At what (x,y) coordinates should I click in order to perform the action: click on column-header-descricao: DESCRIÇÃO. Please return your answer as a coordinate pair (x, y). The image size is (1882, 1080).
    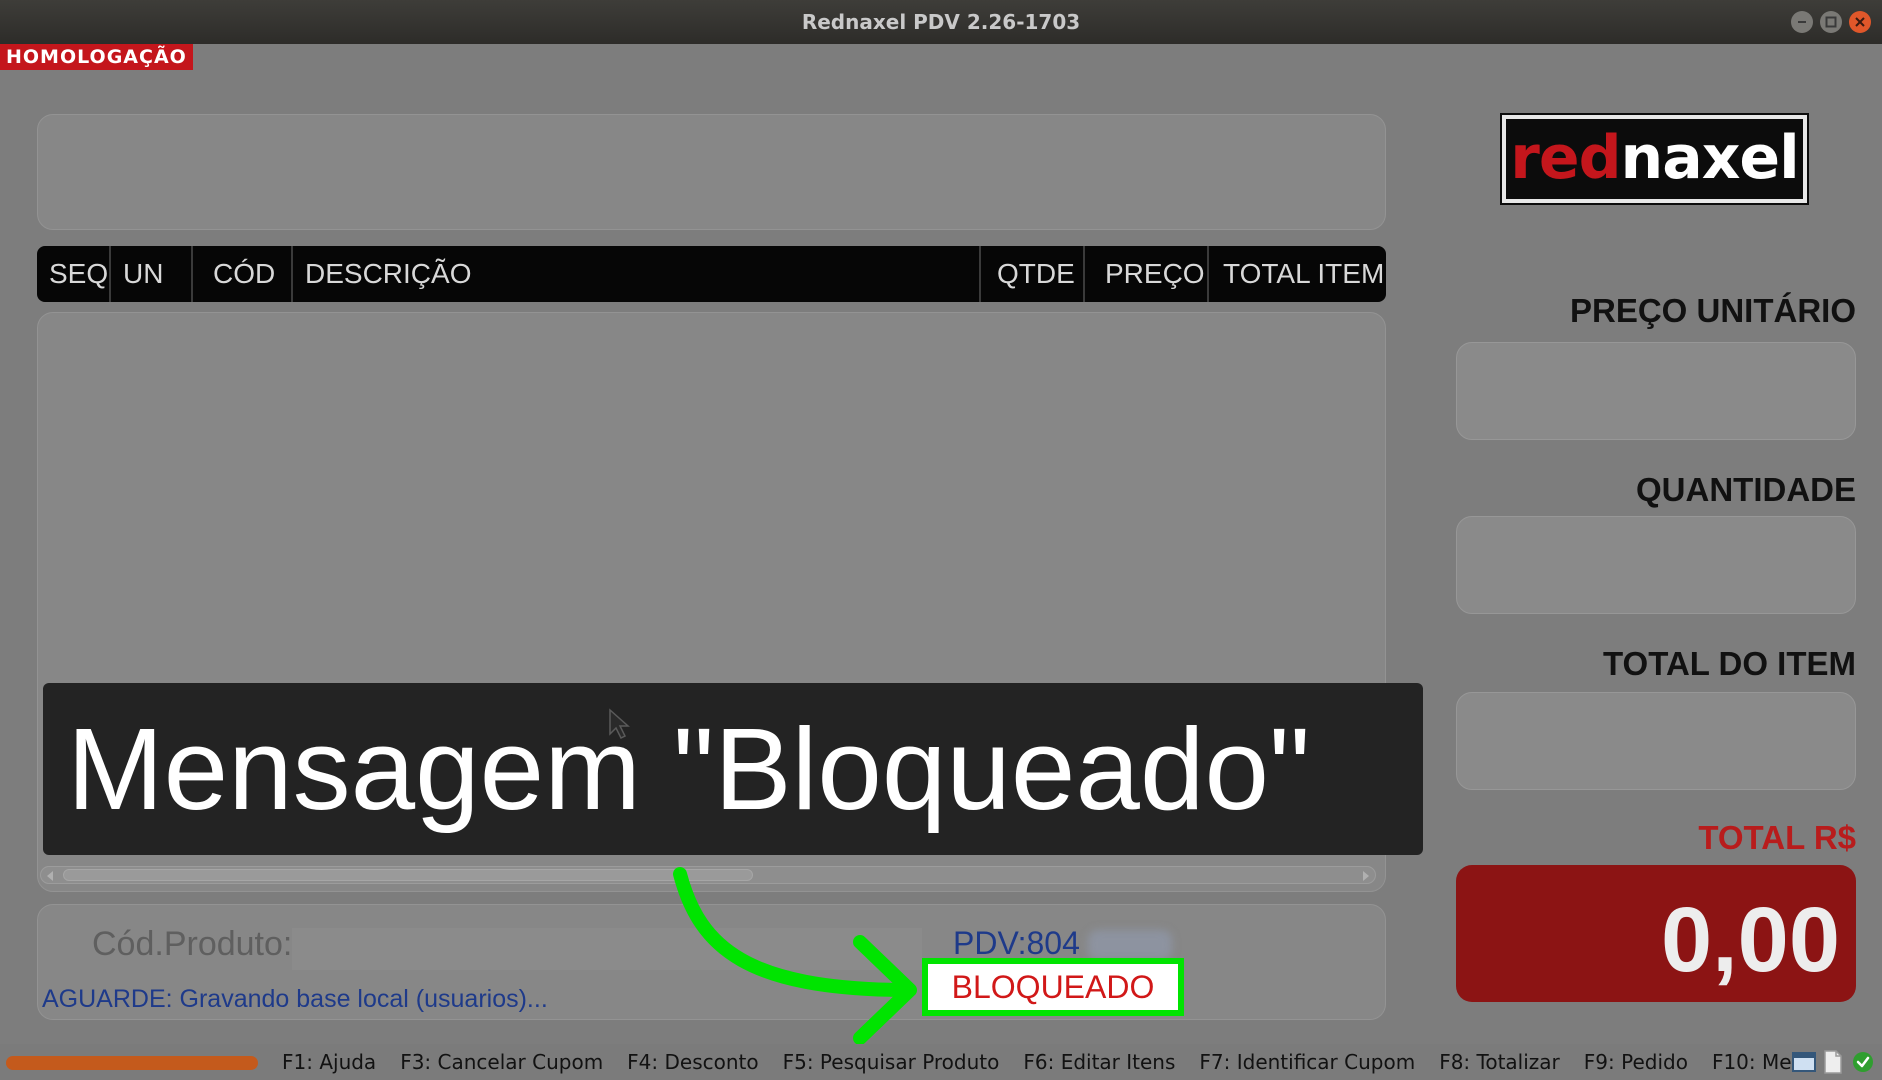
    Looking at the image, I should click on (635, 274).